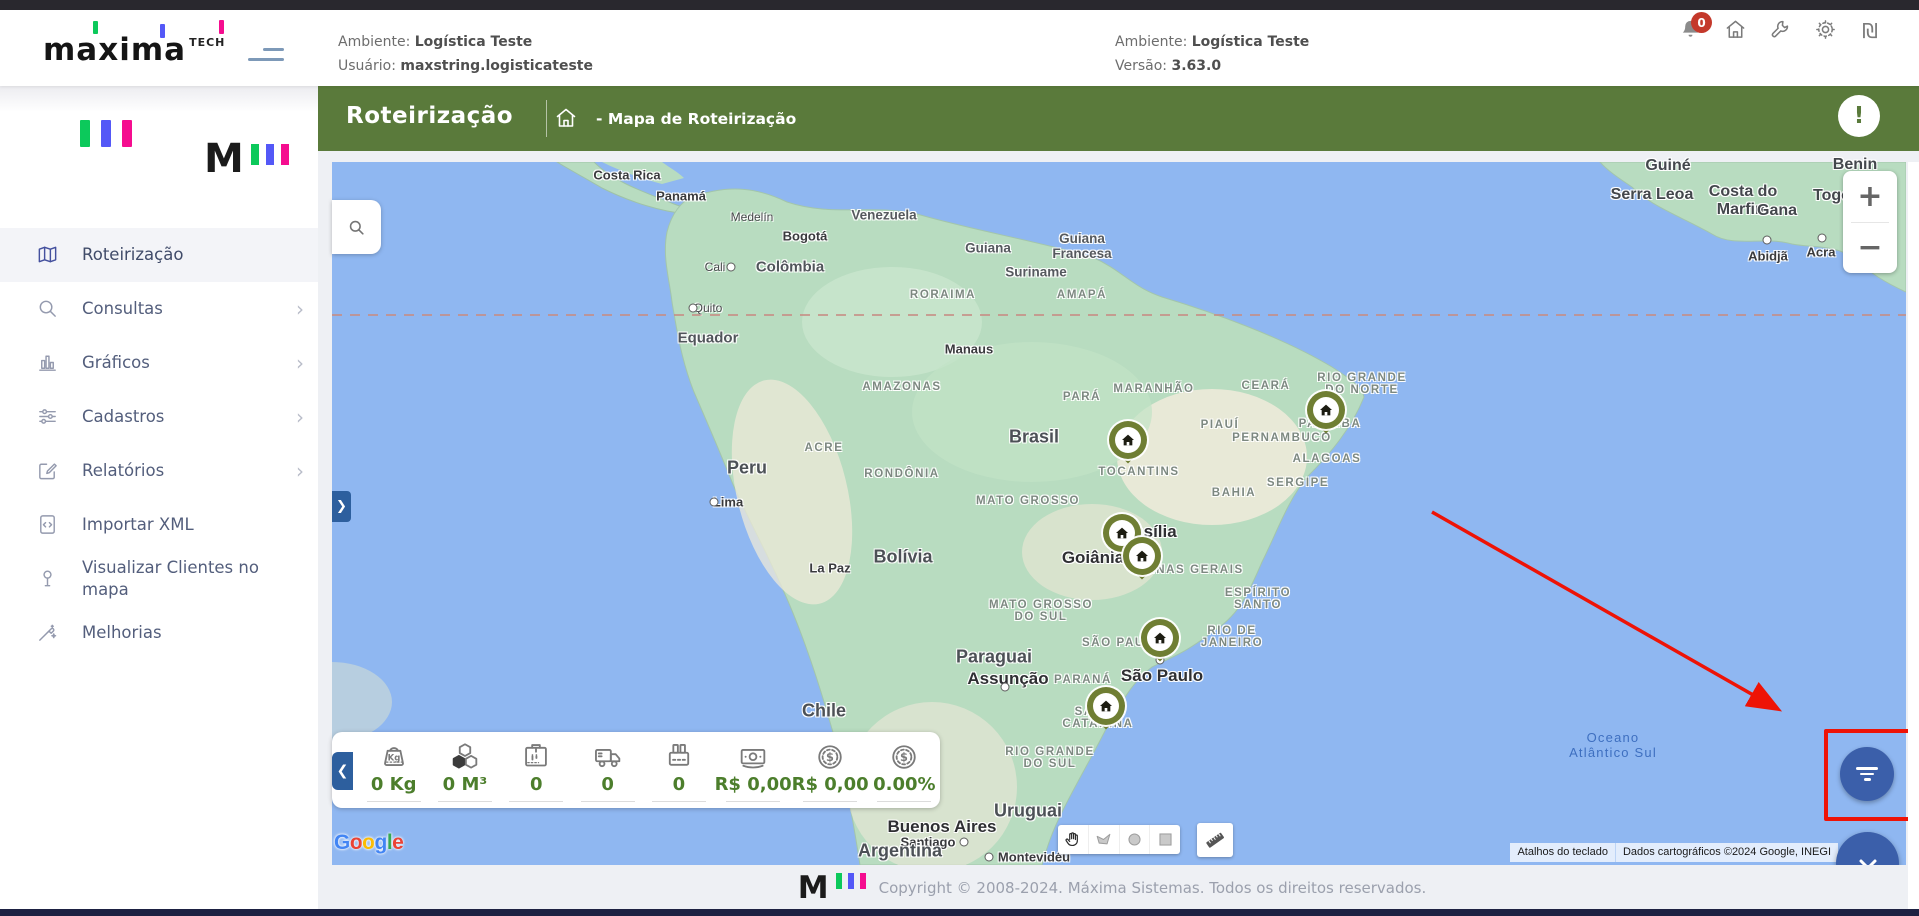  What do you see at coordinates (48, 417) in the screenshot?
I see `sliders-icon` at bounding box center [48, 417].